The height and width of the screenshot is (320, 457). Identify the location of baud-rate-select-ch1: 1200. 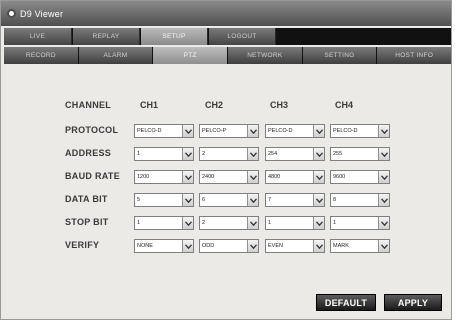
(164, 177).